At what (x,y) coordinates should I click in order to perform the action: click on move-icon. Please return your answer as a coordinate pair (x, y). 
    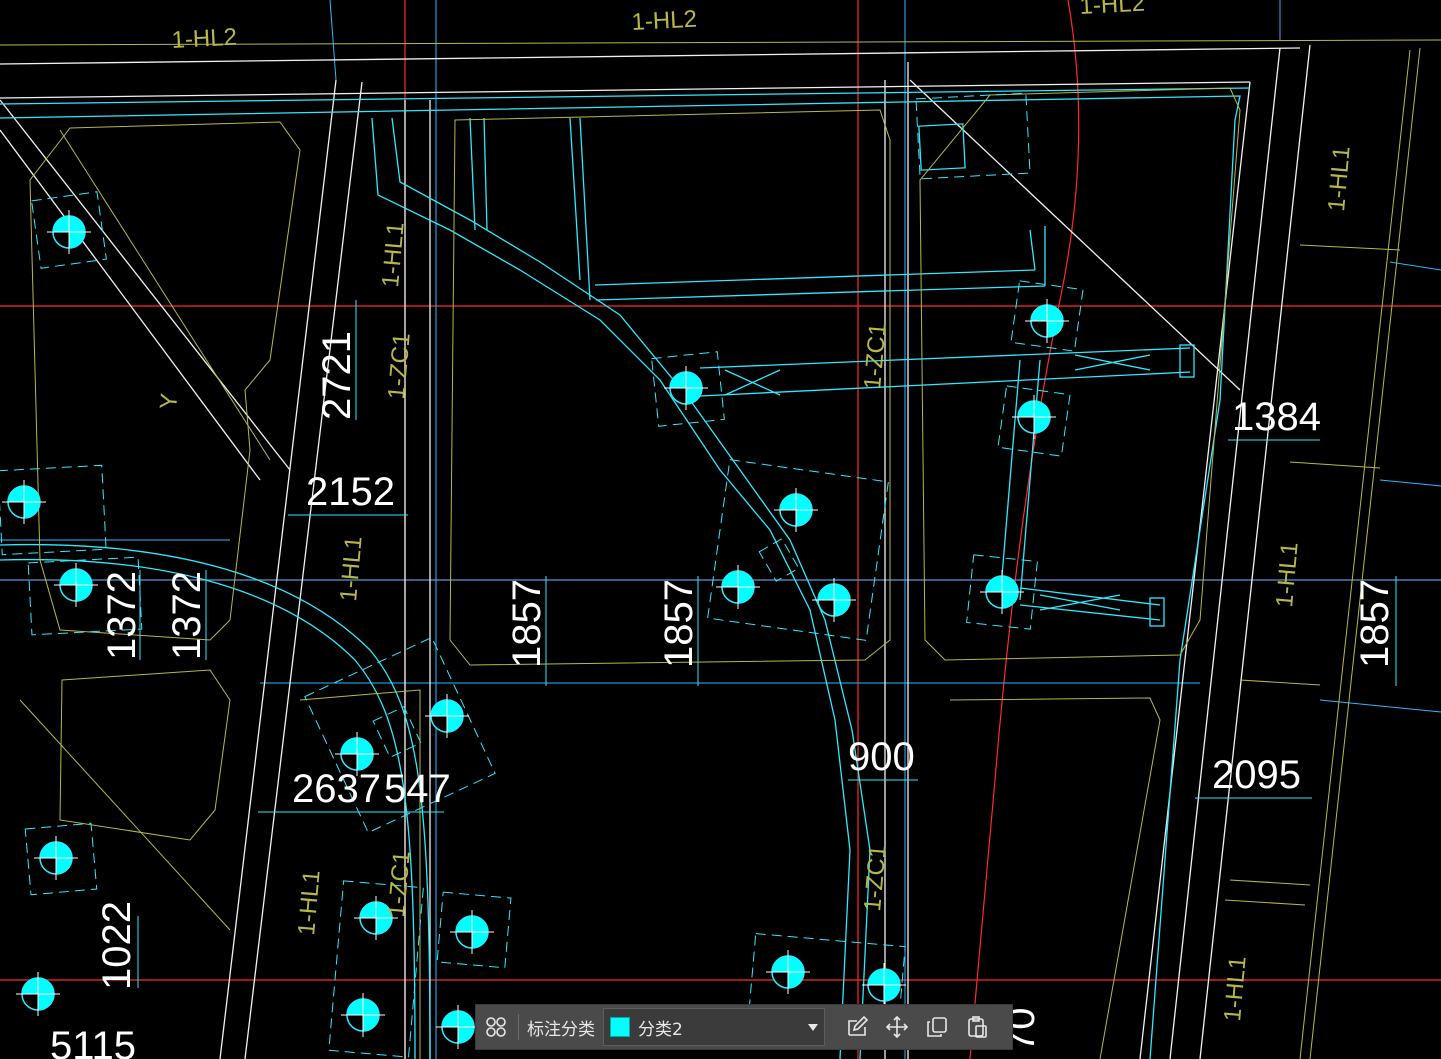
    Looking at the image, I should click on (897, 1027).